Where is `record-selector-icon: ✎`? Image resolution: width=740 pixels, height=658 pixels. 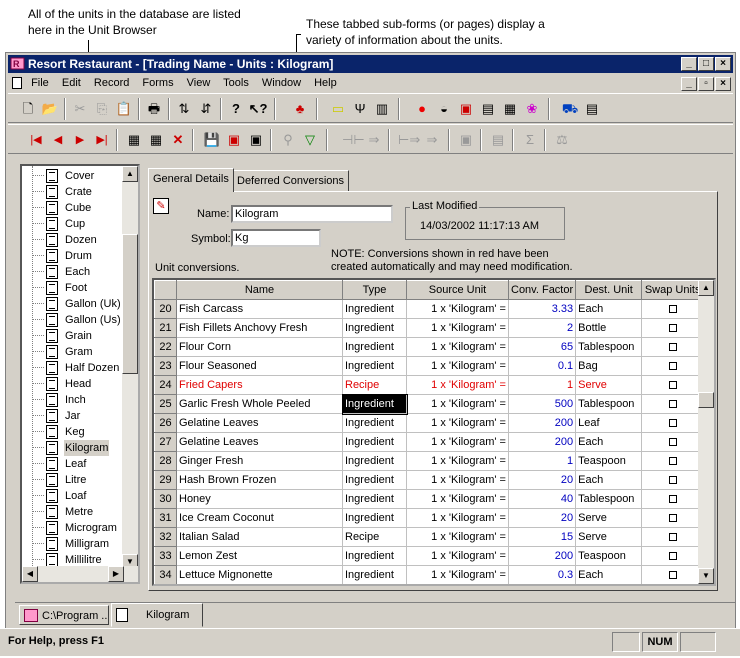
record-selector-icon: ✎ is located at coordinates (161, 206).